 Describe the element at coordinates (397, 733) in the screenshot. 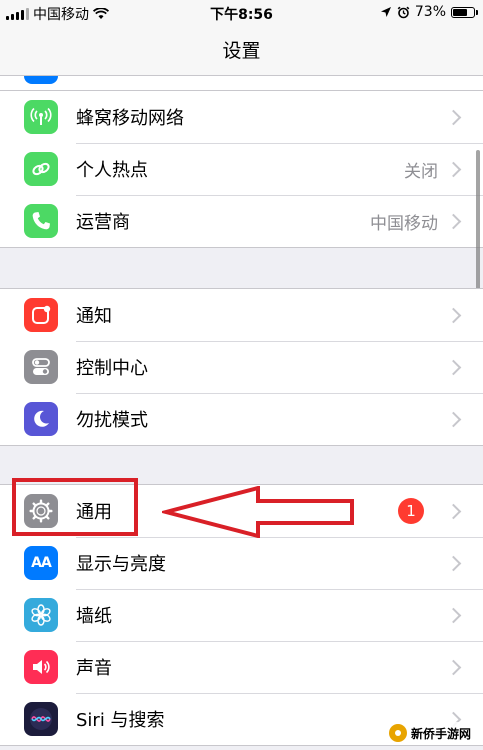

I see `watermark-logo-icon` at that location.